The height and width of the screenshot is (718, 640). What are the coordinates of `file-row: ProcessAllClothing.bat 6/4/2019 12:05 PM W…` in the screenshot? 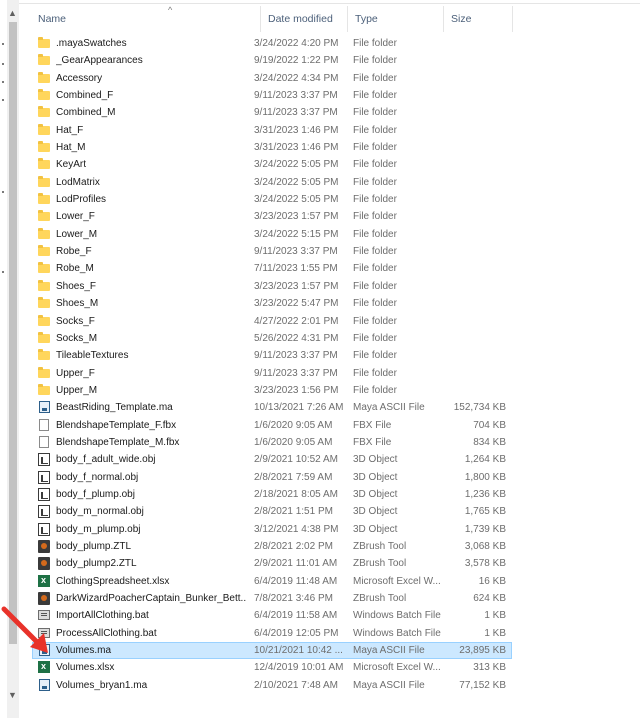 It's located at (272, 633).